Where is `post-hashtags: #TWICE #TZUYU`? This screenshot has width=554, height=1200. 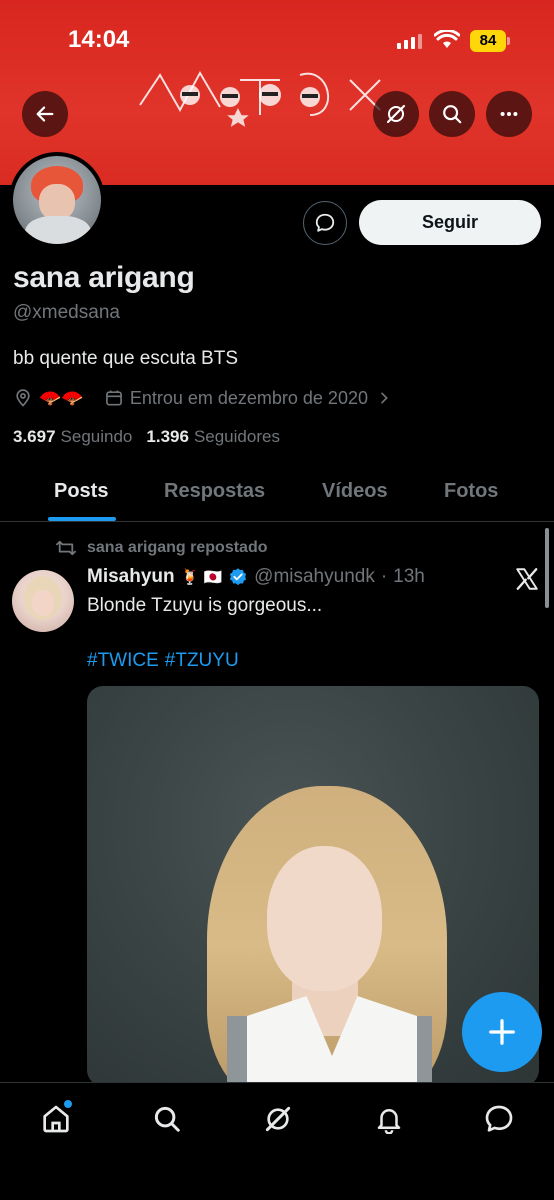
post-hashtags: #TWICE #TZUYU is located at coordinates (163, 661).